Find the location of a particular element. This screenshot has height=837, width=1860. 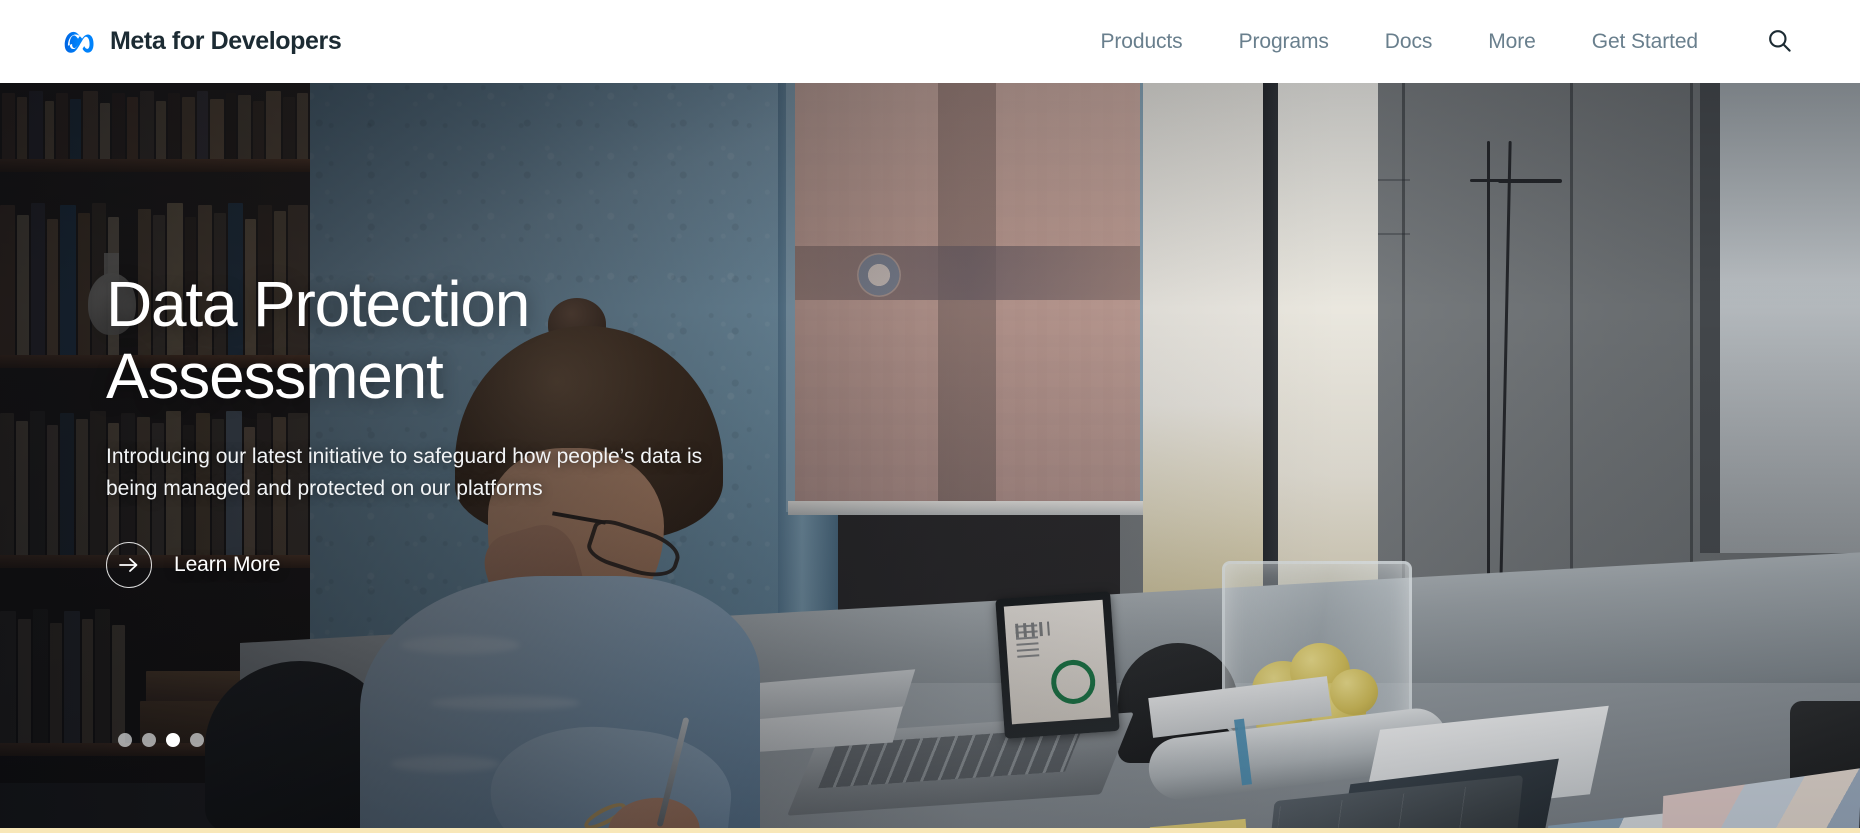

nav-link-programs: Programs is located at coordinates (1284, 42).